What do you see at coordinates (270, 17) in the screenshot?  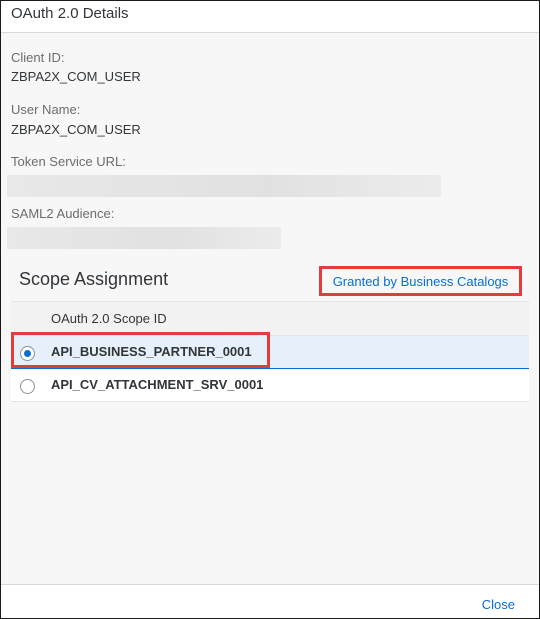 I see `dialog-header: OAuth 2.0 Details` at bounding box center [270, 17].